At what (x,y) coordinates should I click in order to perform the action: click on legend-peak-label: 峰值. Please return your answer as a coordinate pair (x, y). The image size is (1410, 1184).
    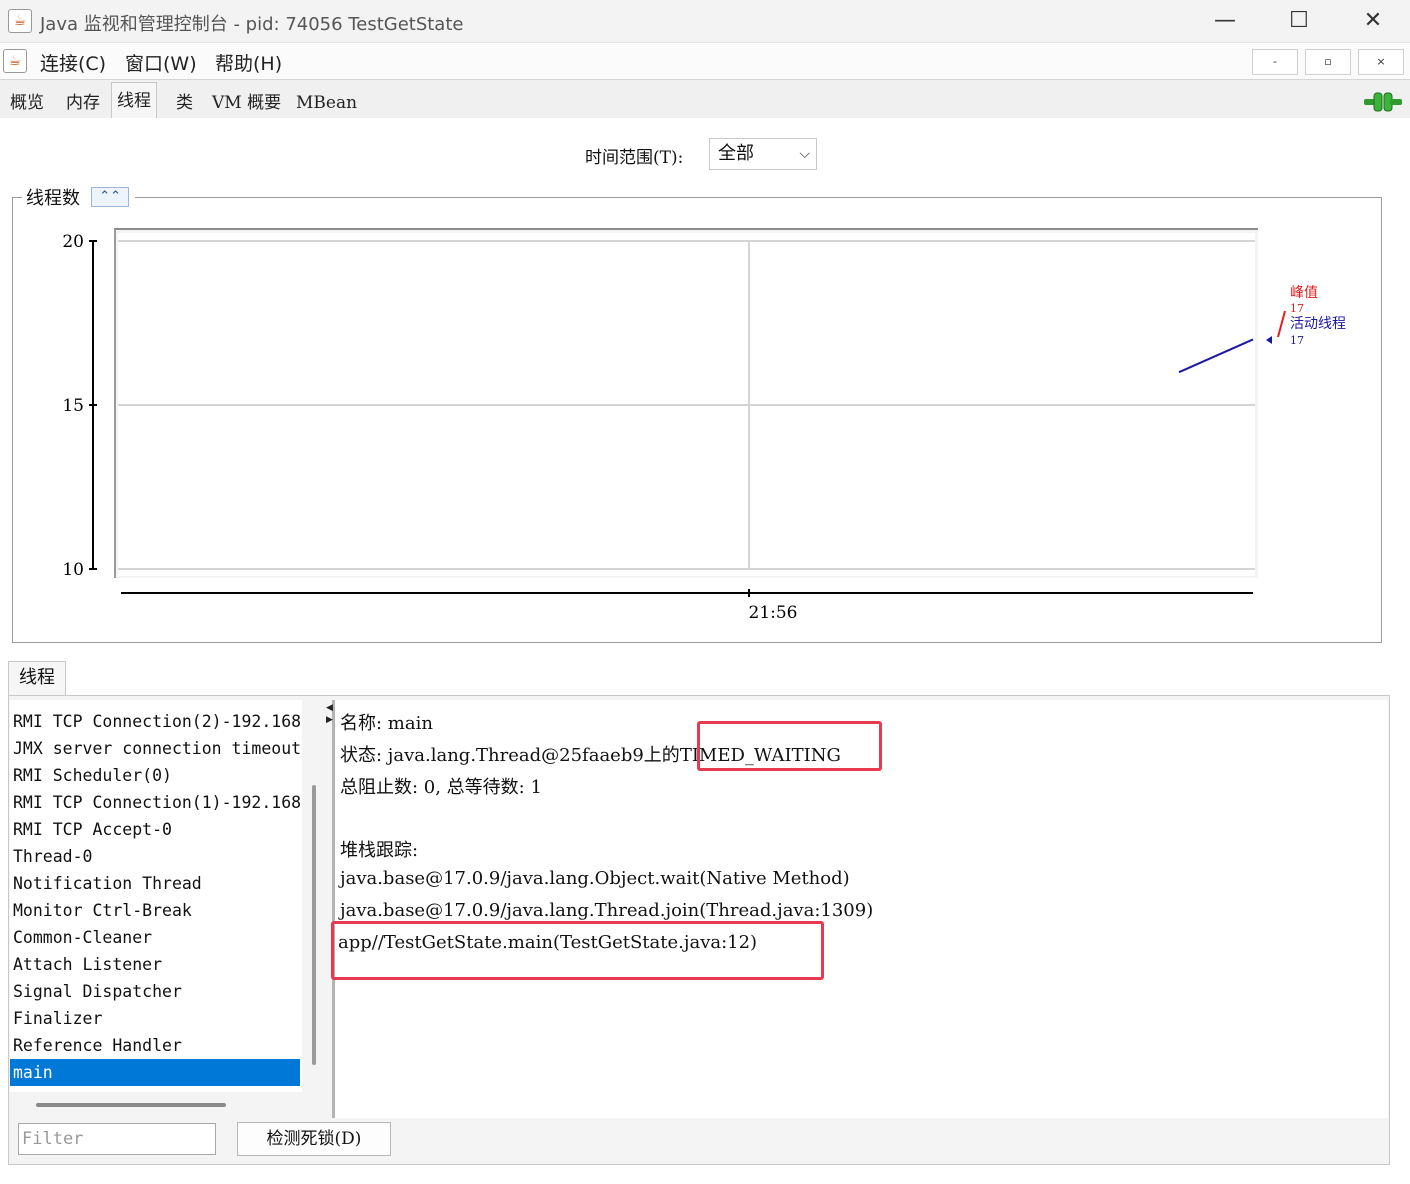
    Looking at the image, I should click on (1304, 293).